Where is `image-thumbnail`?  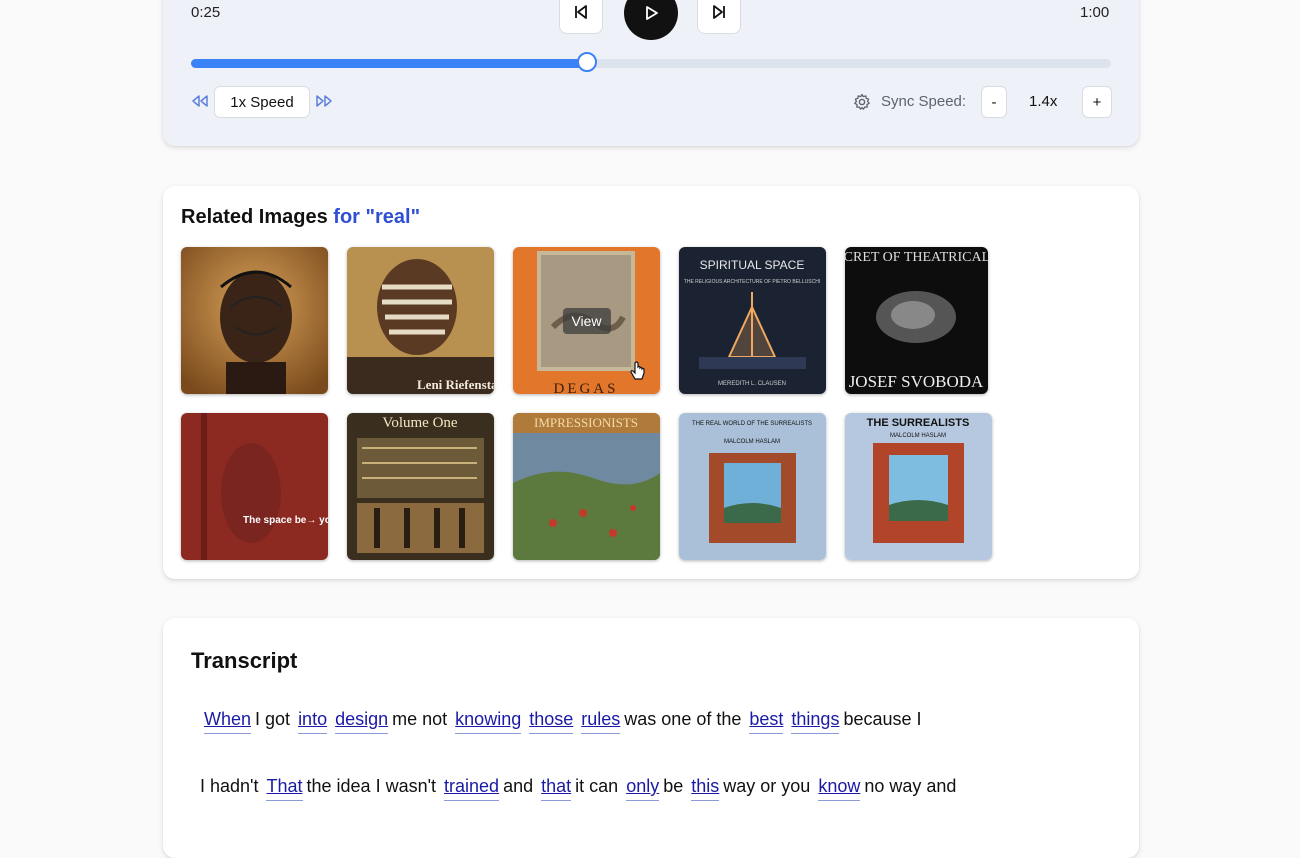 image-thumbnail is located at coordinates (254, 320).